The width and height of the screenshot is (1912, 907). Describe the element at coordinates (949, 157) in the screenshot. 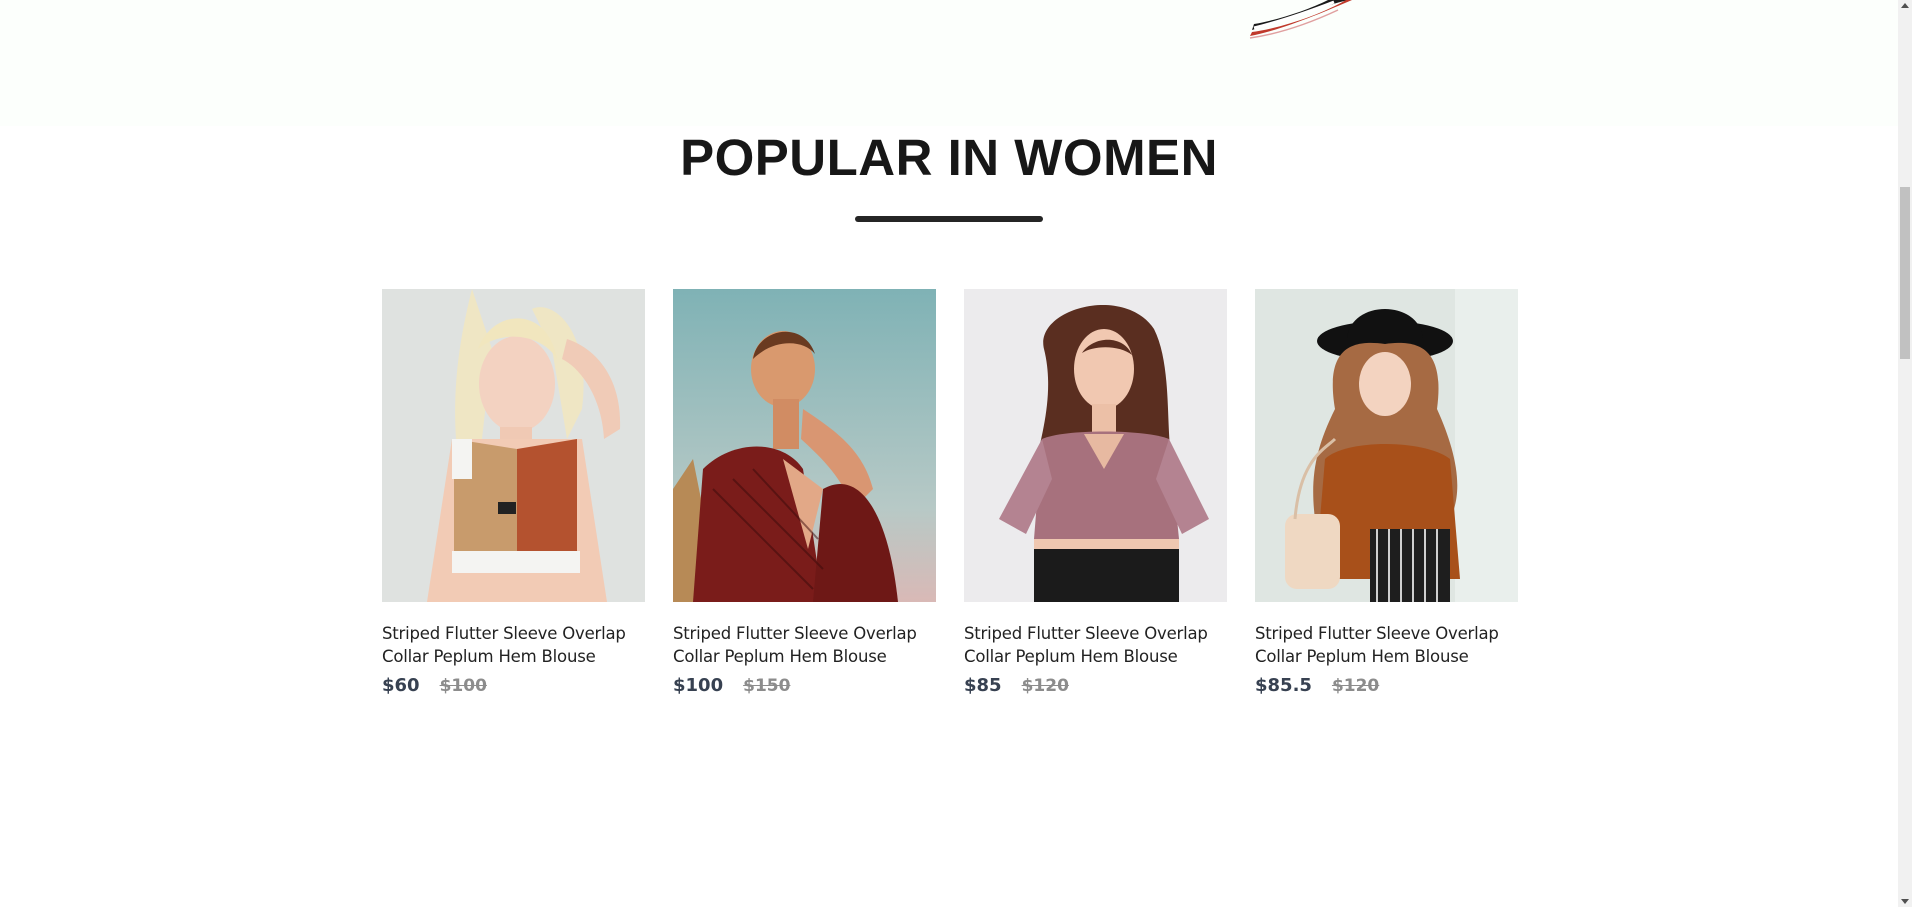

I see `section-title: POPULAR IN WOMEN` at that location.